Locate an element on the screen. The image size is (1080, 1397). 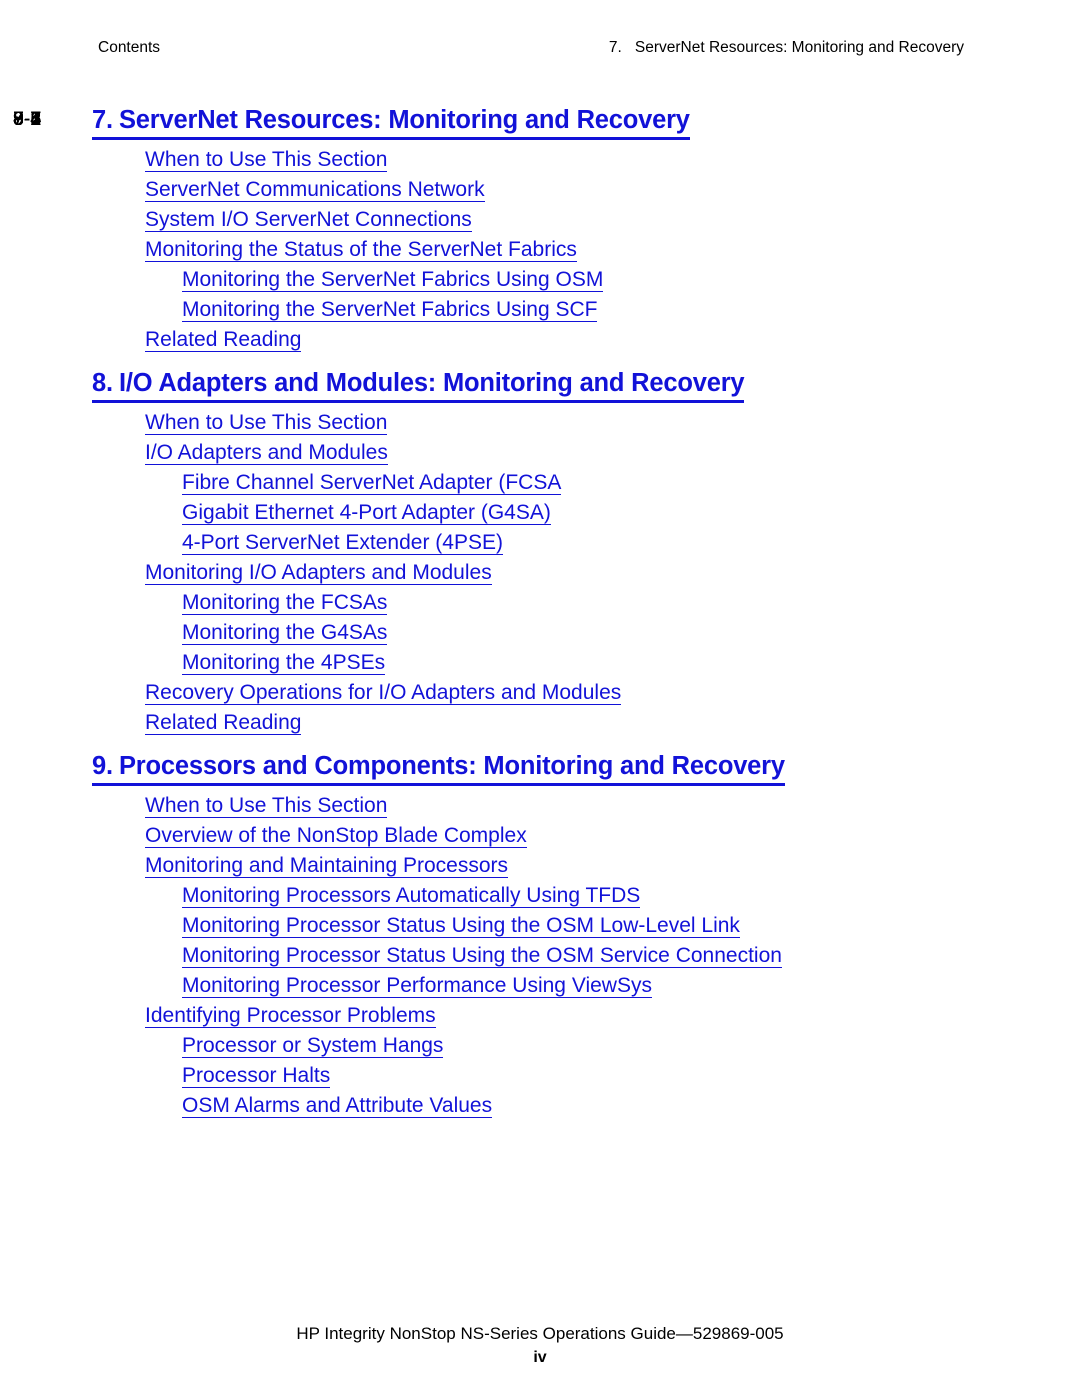
running-header-left: Contents is located at coordinates (129, 47).